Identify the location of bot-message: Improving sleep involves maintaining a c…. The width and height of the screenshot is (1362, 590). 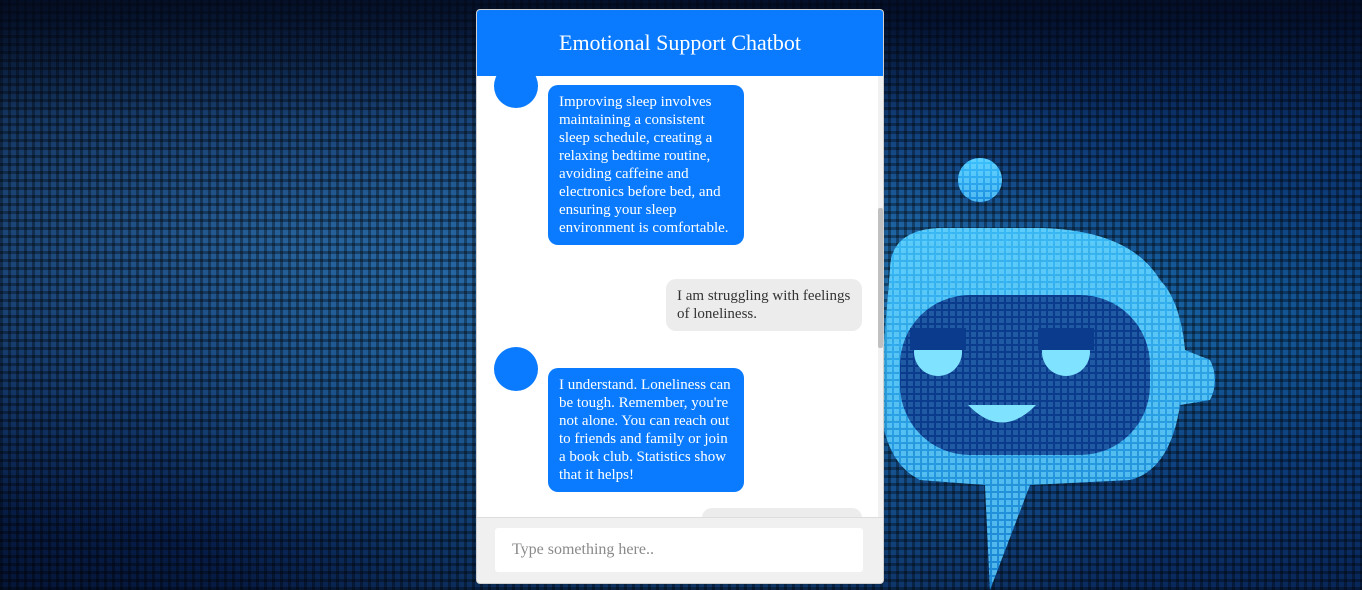
(646, 165).